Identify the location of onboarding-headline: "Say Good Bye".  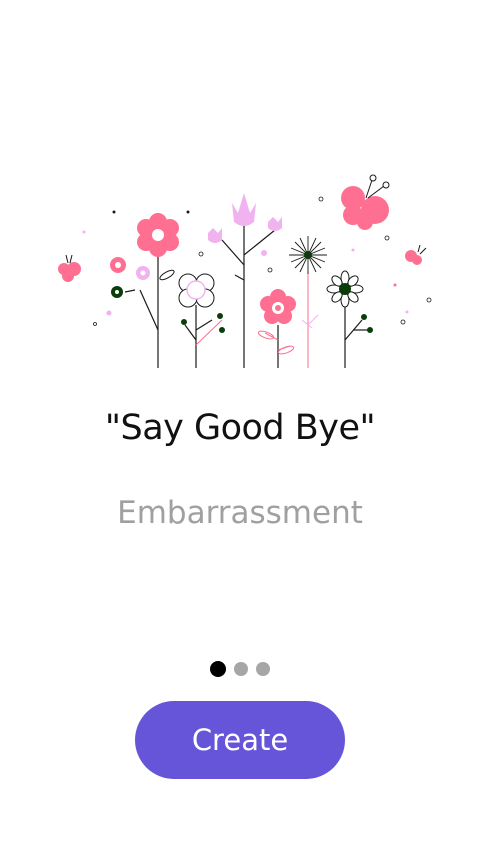
(240, 428).